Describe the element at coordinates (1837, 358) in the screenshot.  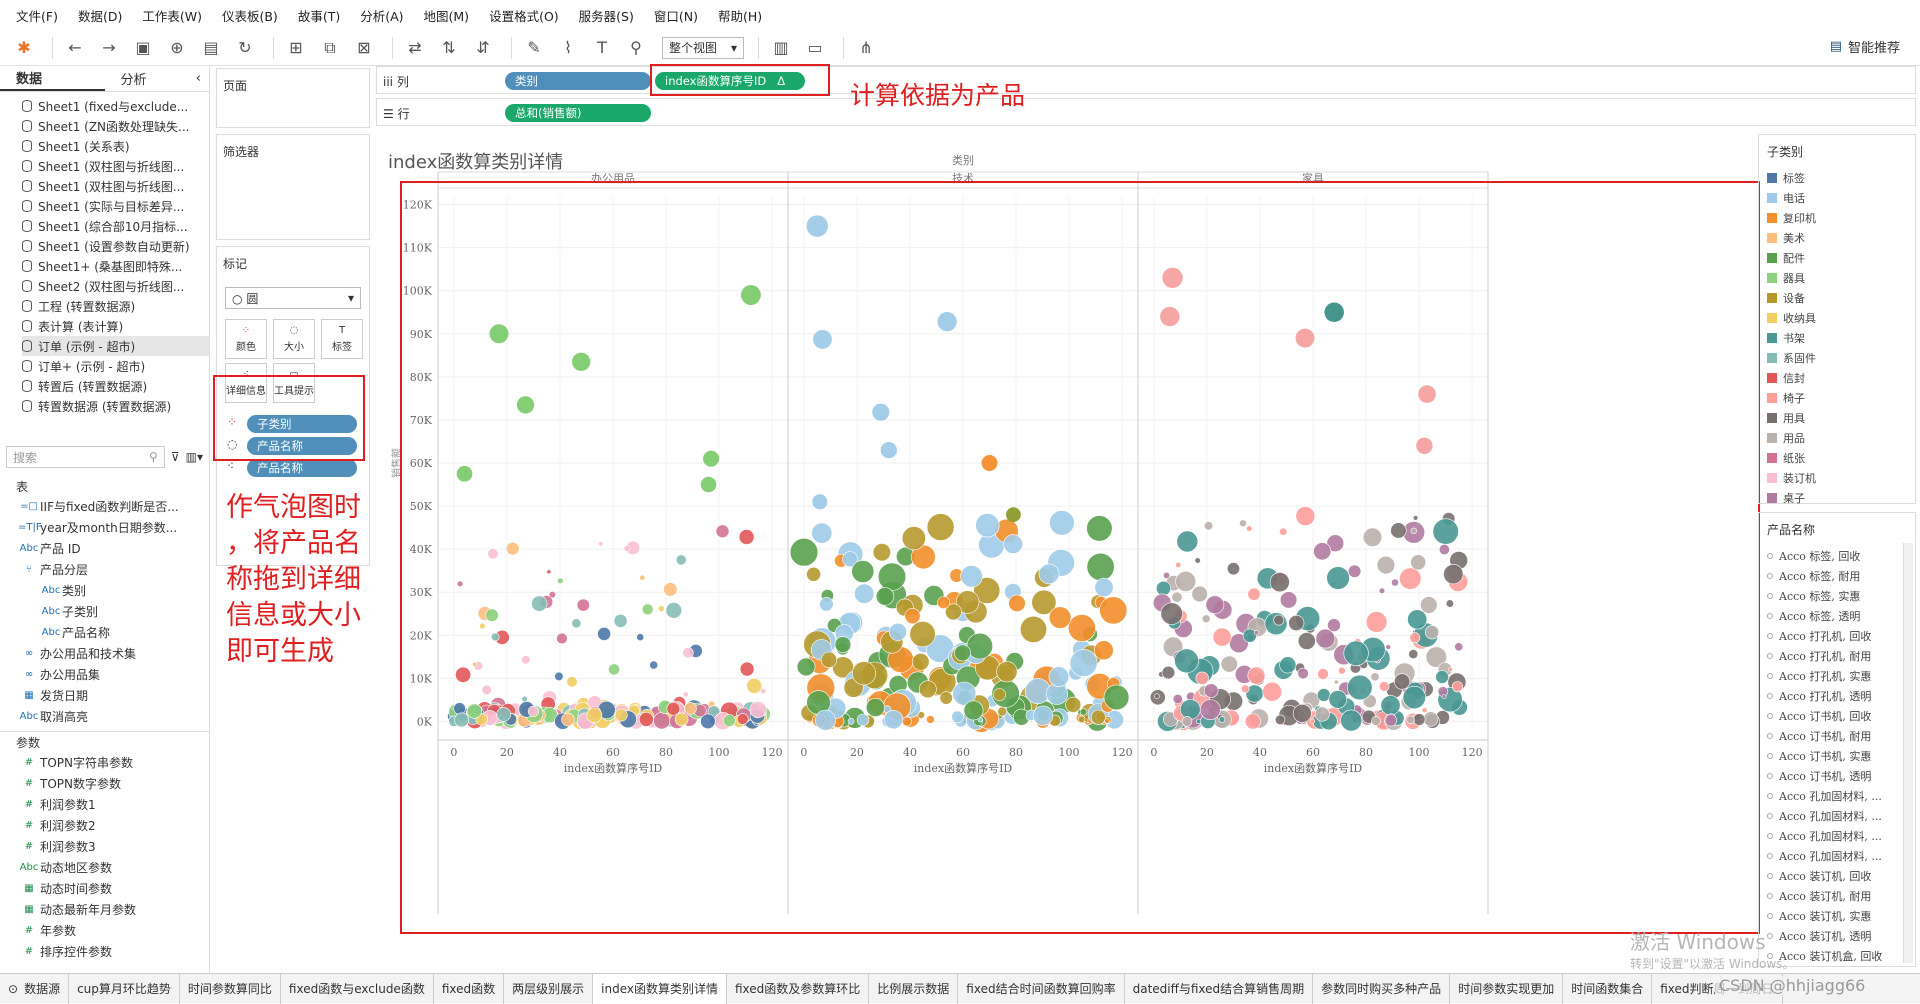
I see `legend-item: 系固件` at that location.